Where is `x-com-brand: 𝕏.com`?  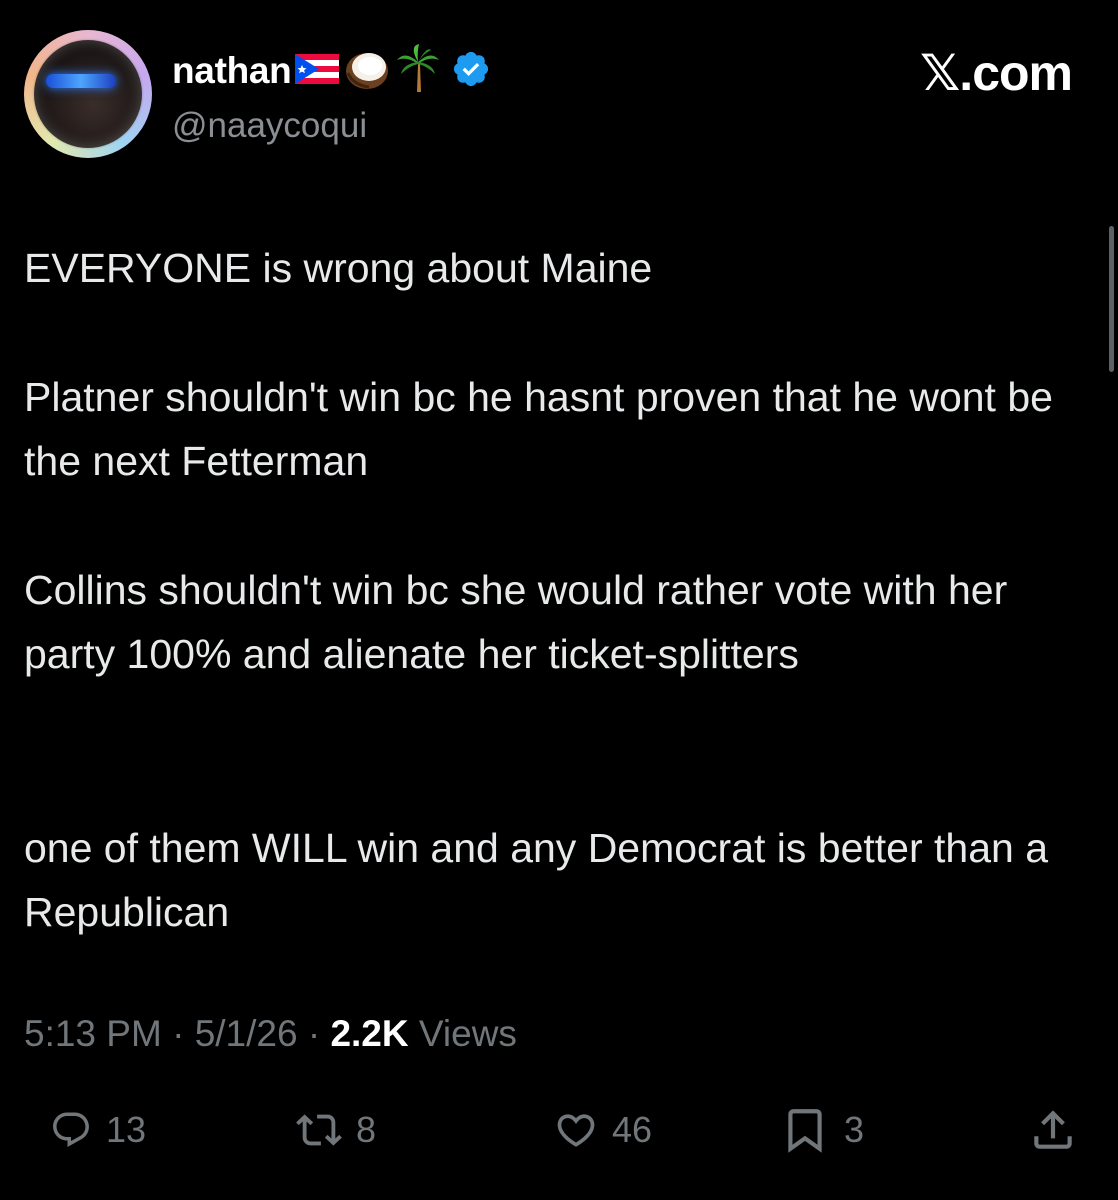
x-com-brand: 𝕏.com is located at coordinates (996, 73).